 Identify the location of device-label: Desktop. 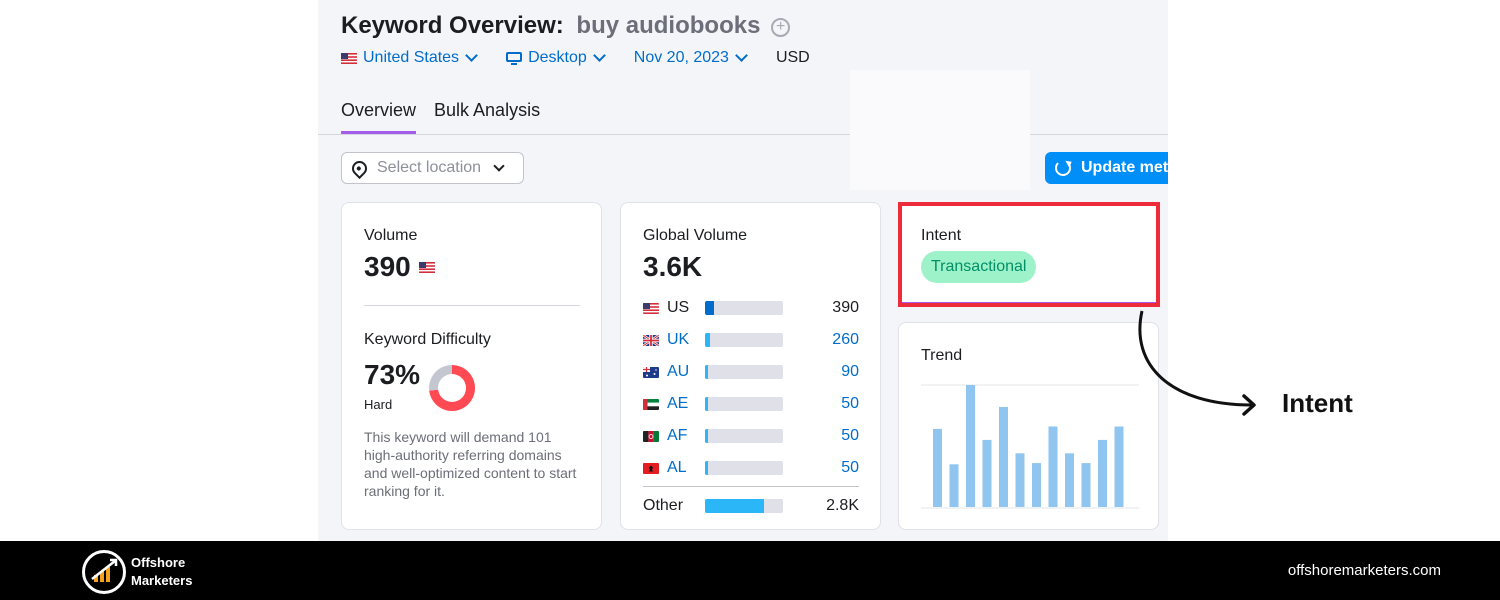
(557, 57).